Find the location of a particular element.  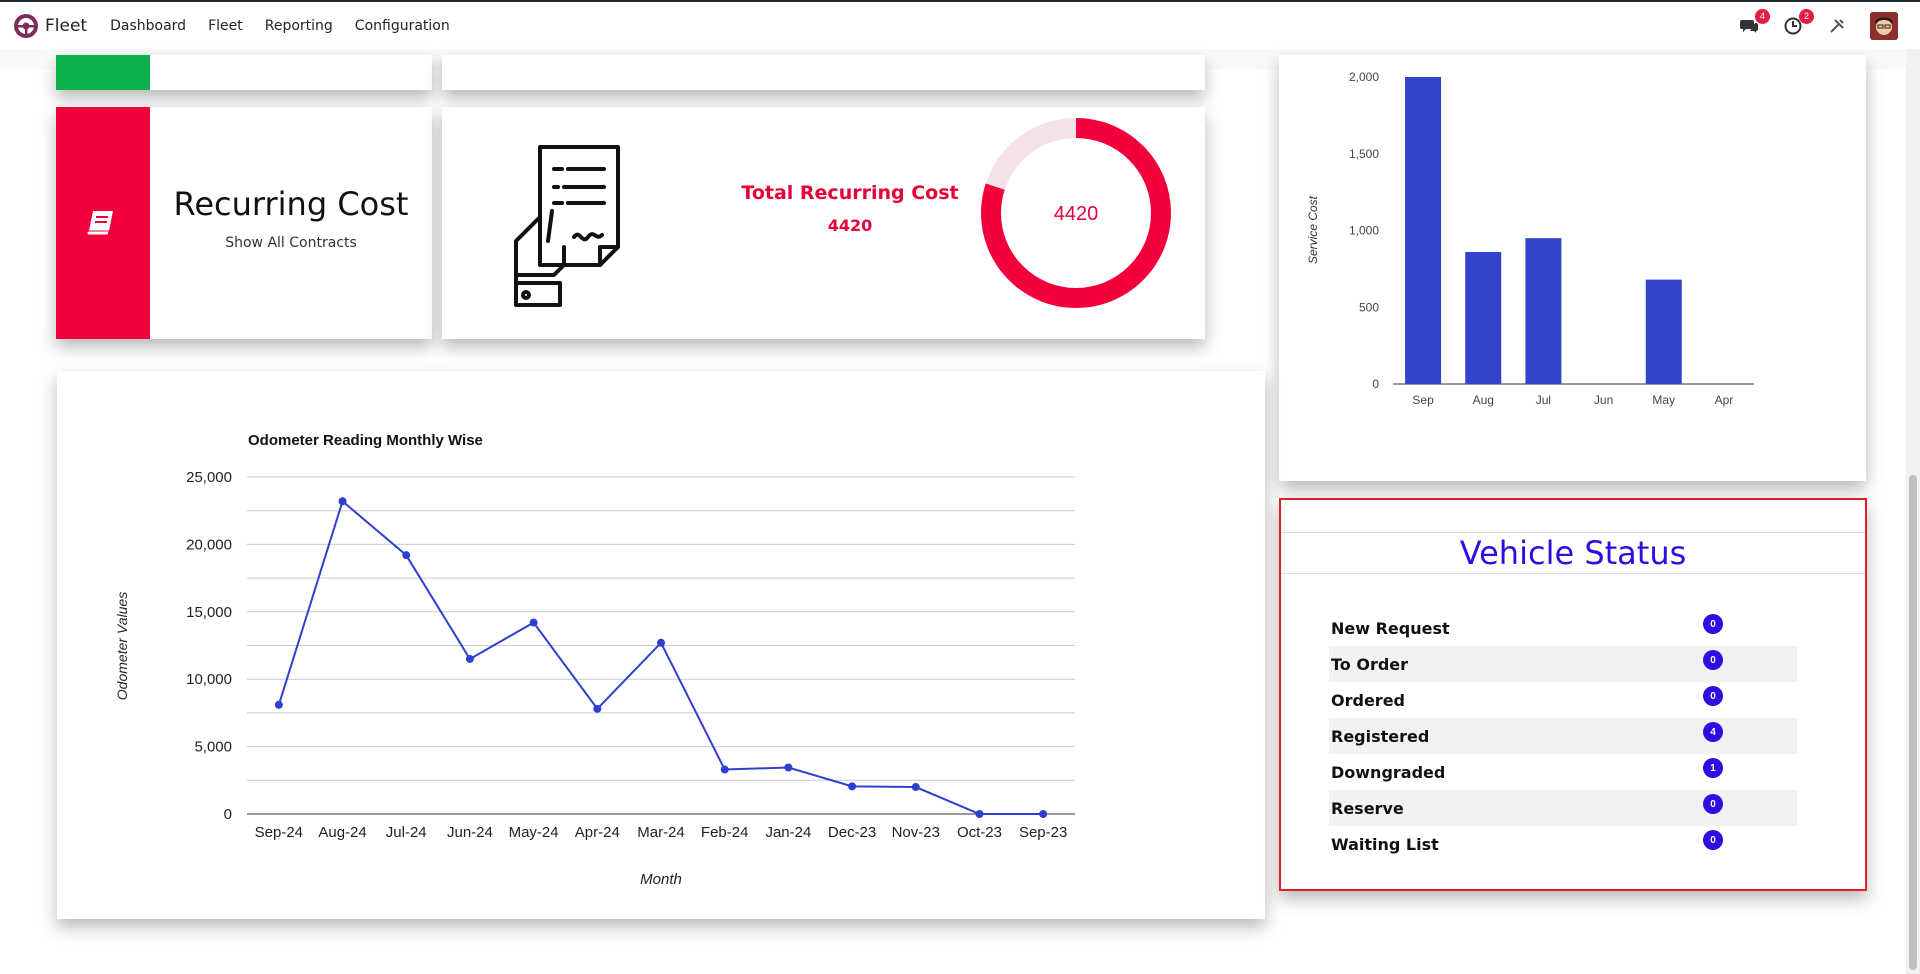

total-recurring-cost-card: Total Recurring Cost 4420 4420 is located at coordinates (823, 223).